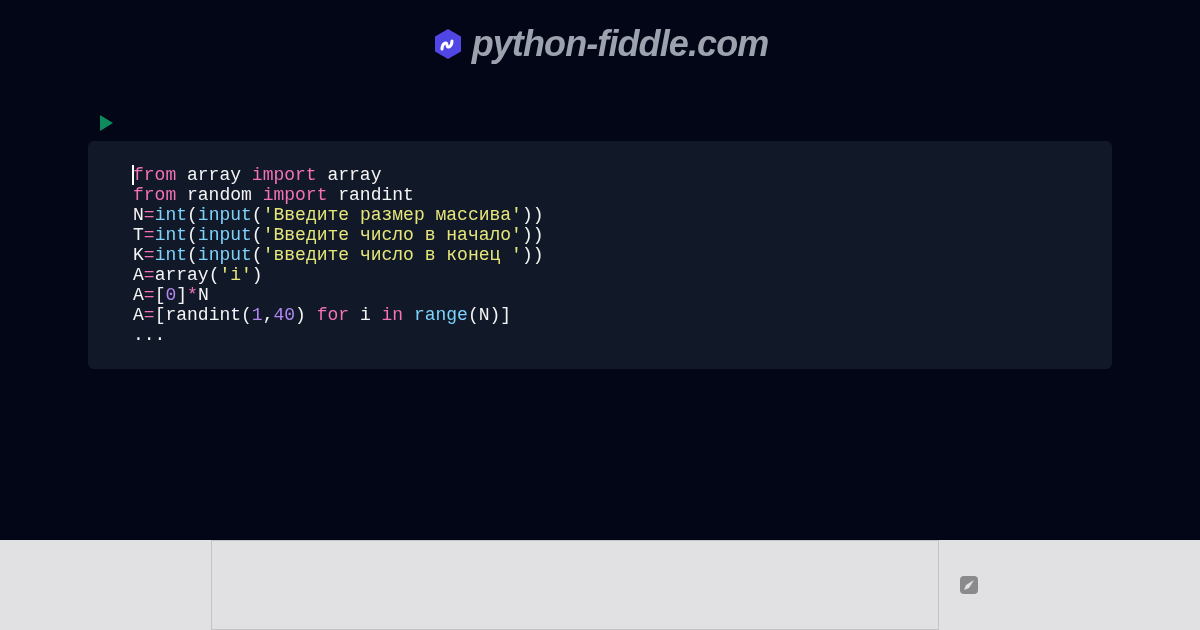 This screenshot has width=1200, height=630. Describe the element at coordinates (322, 315) in the screenshot. I see `code-line: A=[randint(1,40) for i in range(N)]` at that location.